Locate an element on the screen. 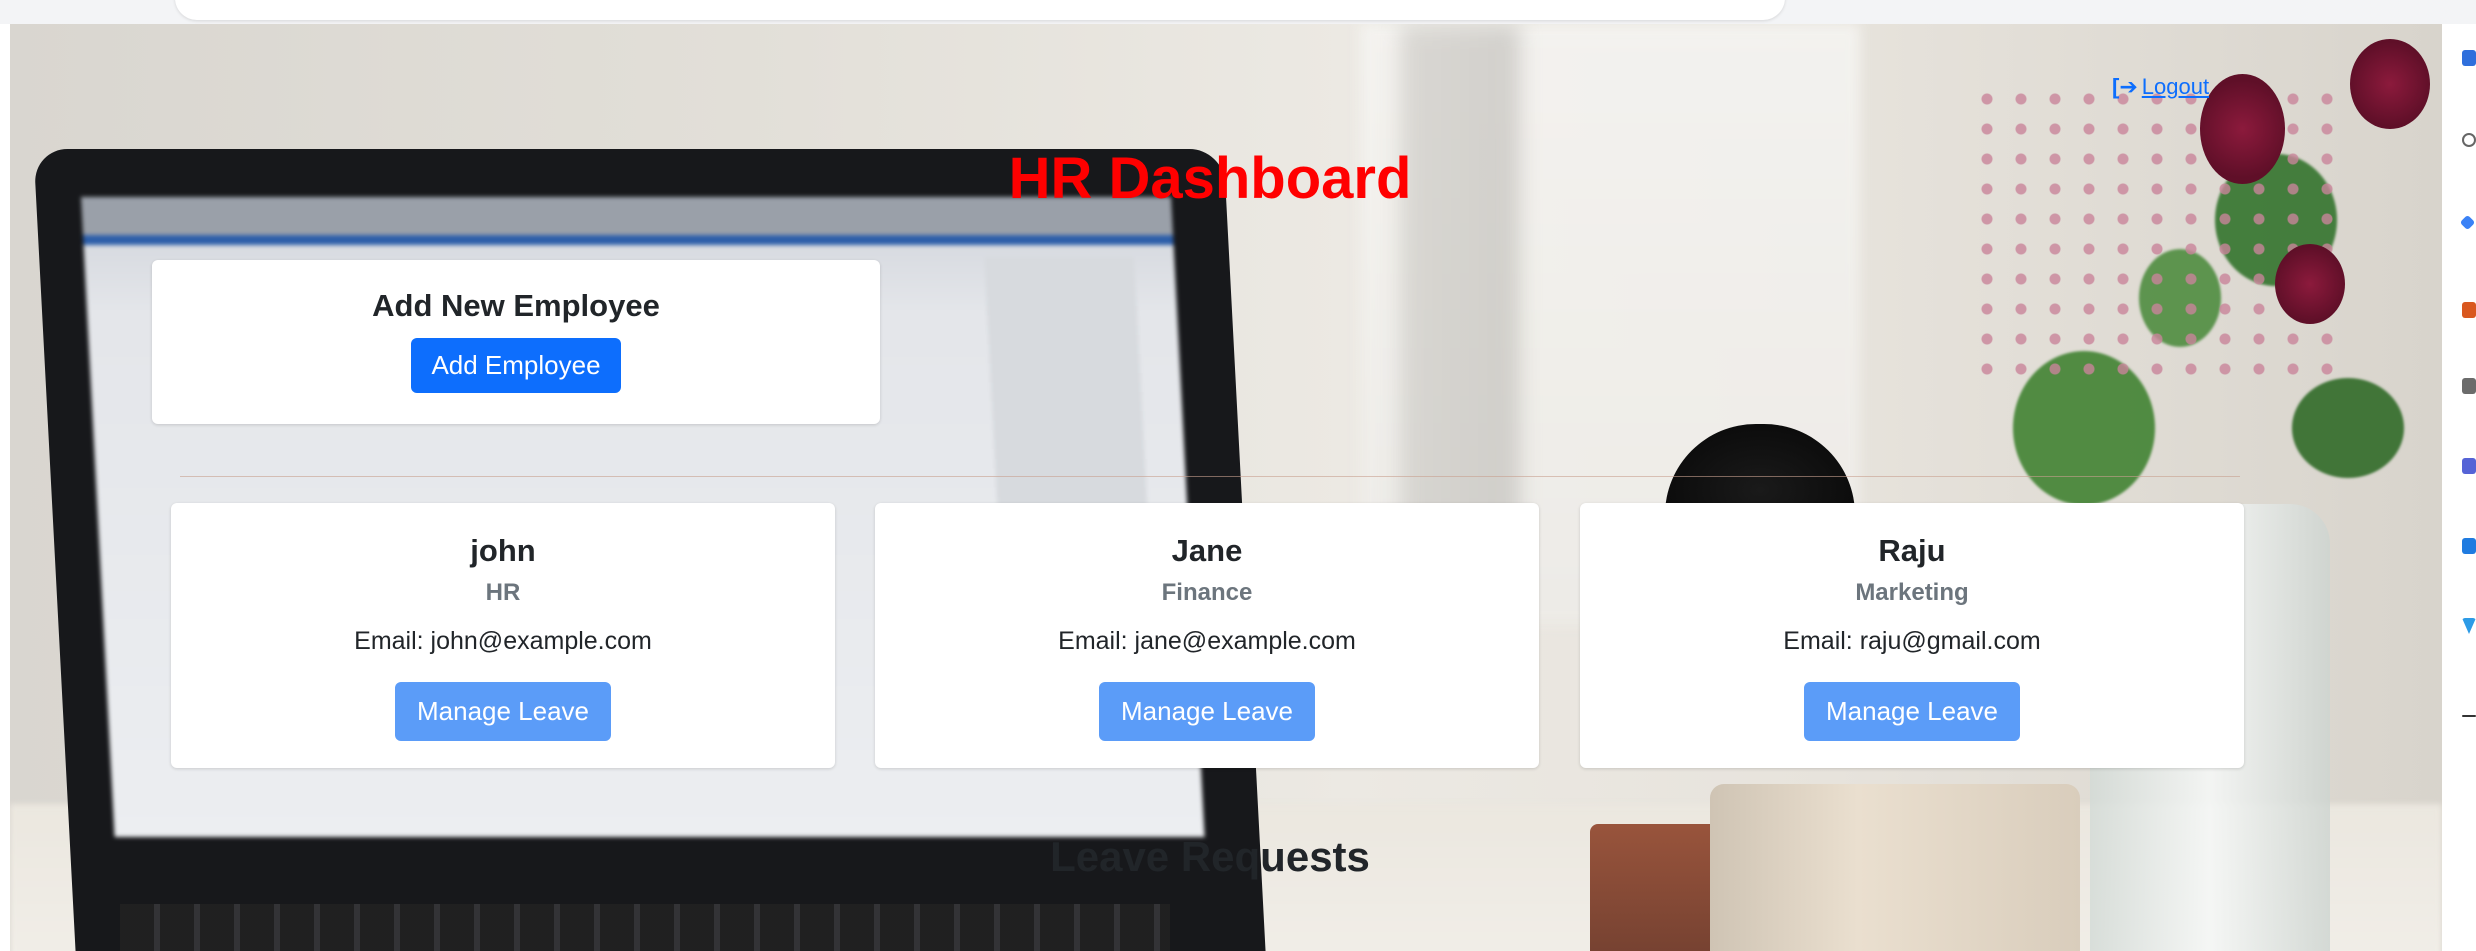 The width and height of the screenshot is (2476, 951). bg-pillar is located at coordinates (1460, 284).